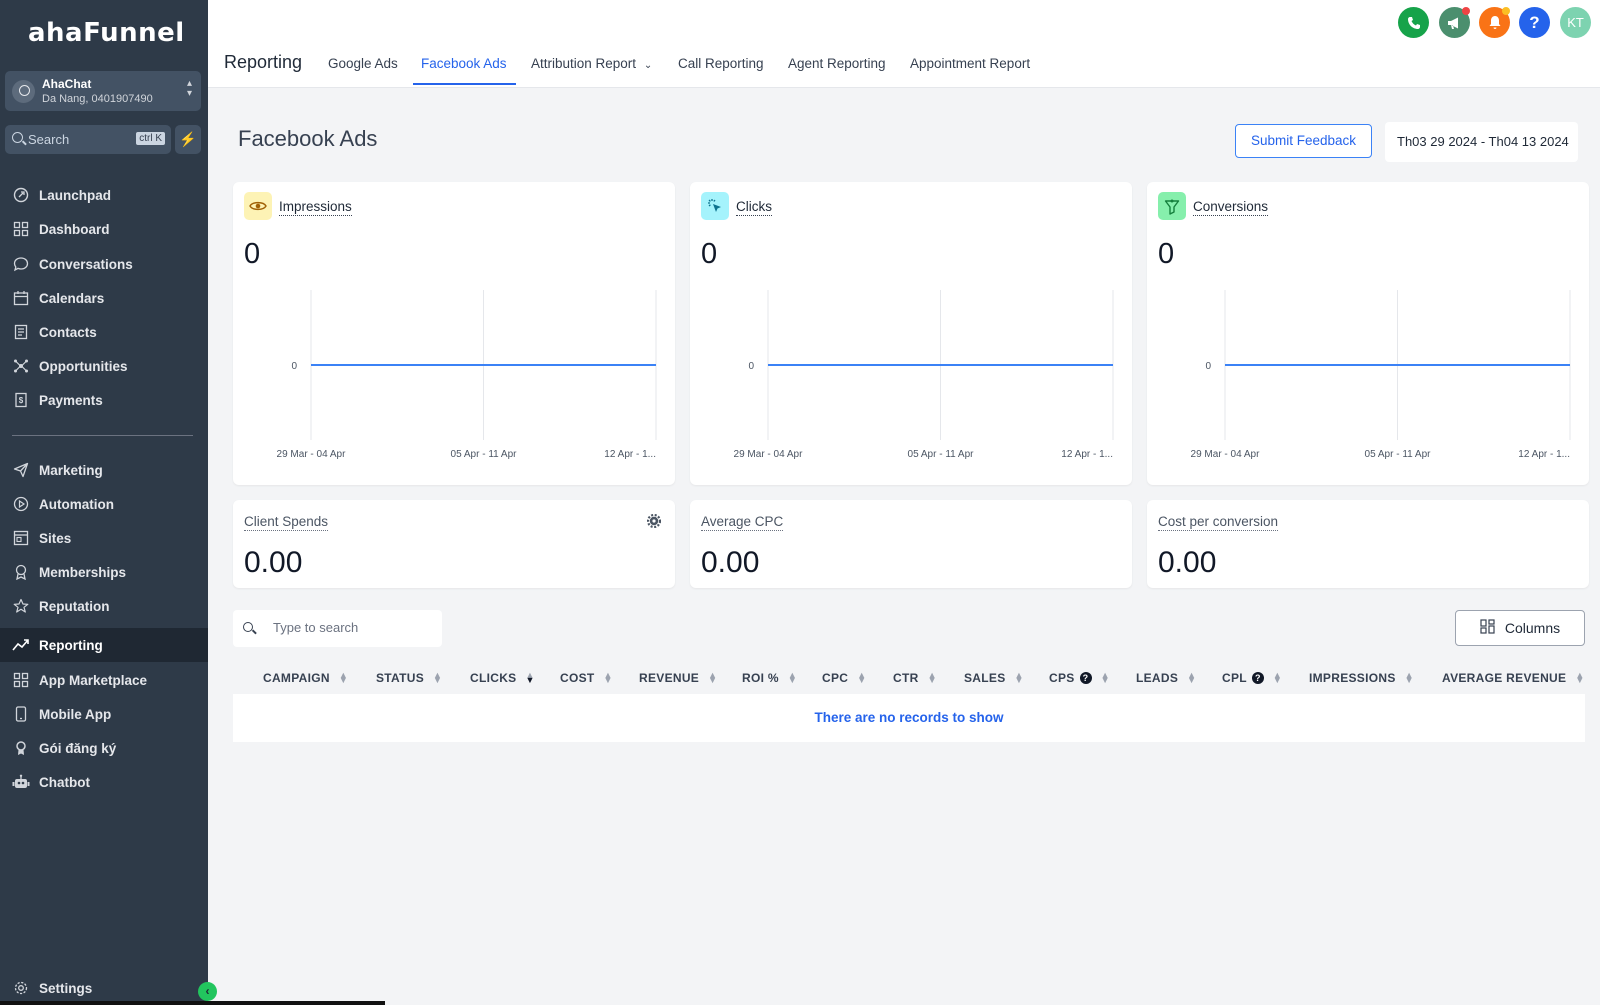  Describe the element at coordinates (1361, 678) in the screenshot. I see `column-header-impressions: IMPRESSIONS ▲ ▼` at that location.